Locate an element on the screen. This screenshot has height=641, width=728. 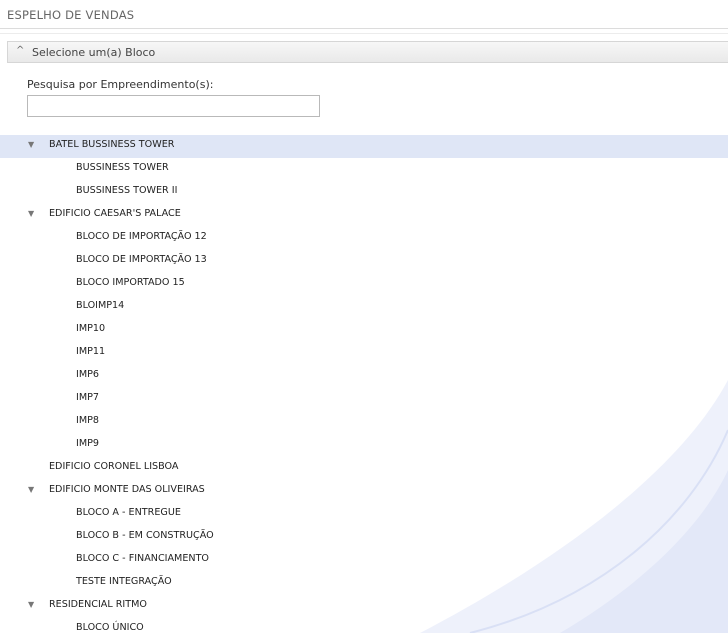
tree-item-label: IMP10 is located at coordinates (91, 328).